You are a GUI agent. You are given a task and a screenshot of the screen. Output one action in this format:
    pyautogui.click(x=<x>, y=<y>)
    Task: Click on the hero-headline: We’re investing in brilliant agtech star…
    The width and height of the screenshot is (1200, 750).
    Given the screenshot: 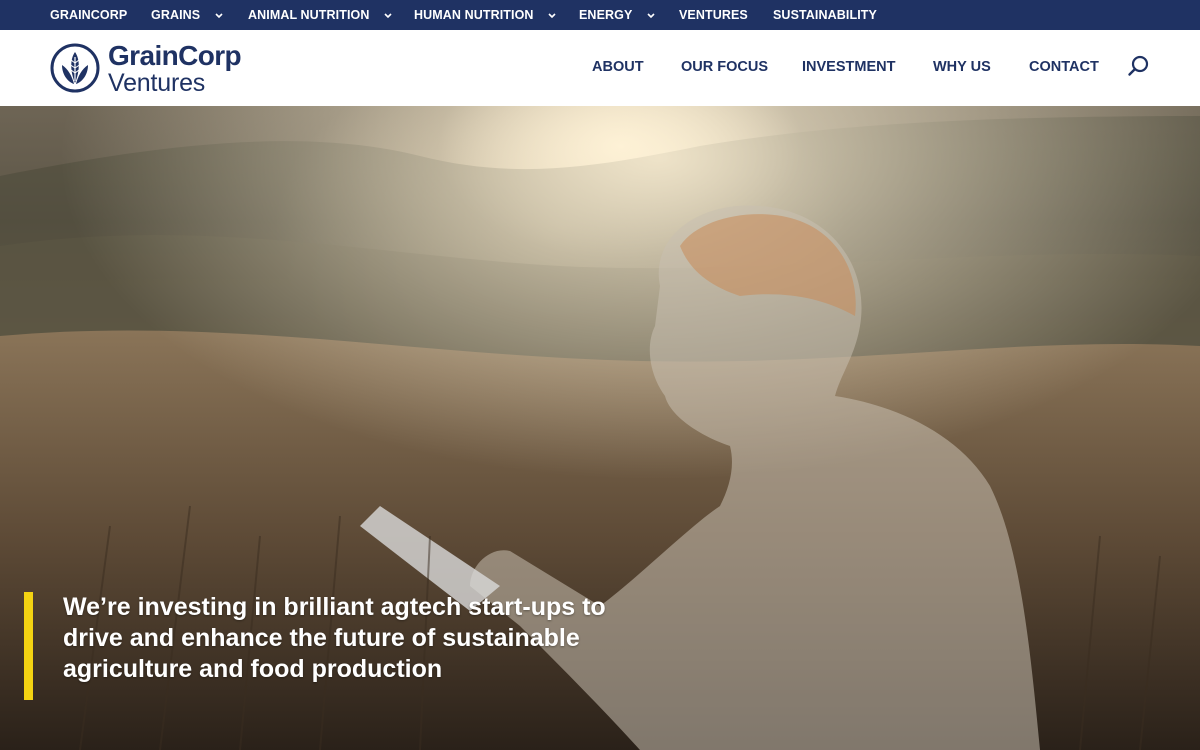 What is the action you would take?
    pyautogui.click(x=334, y=638)
    